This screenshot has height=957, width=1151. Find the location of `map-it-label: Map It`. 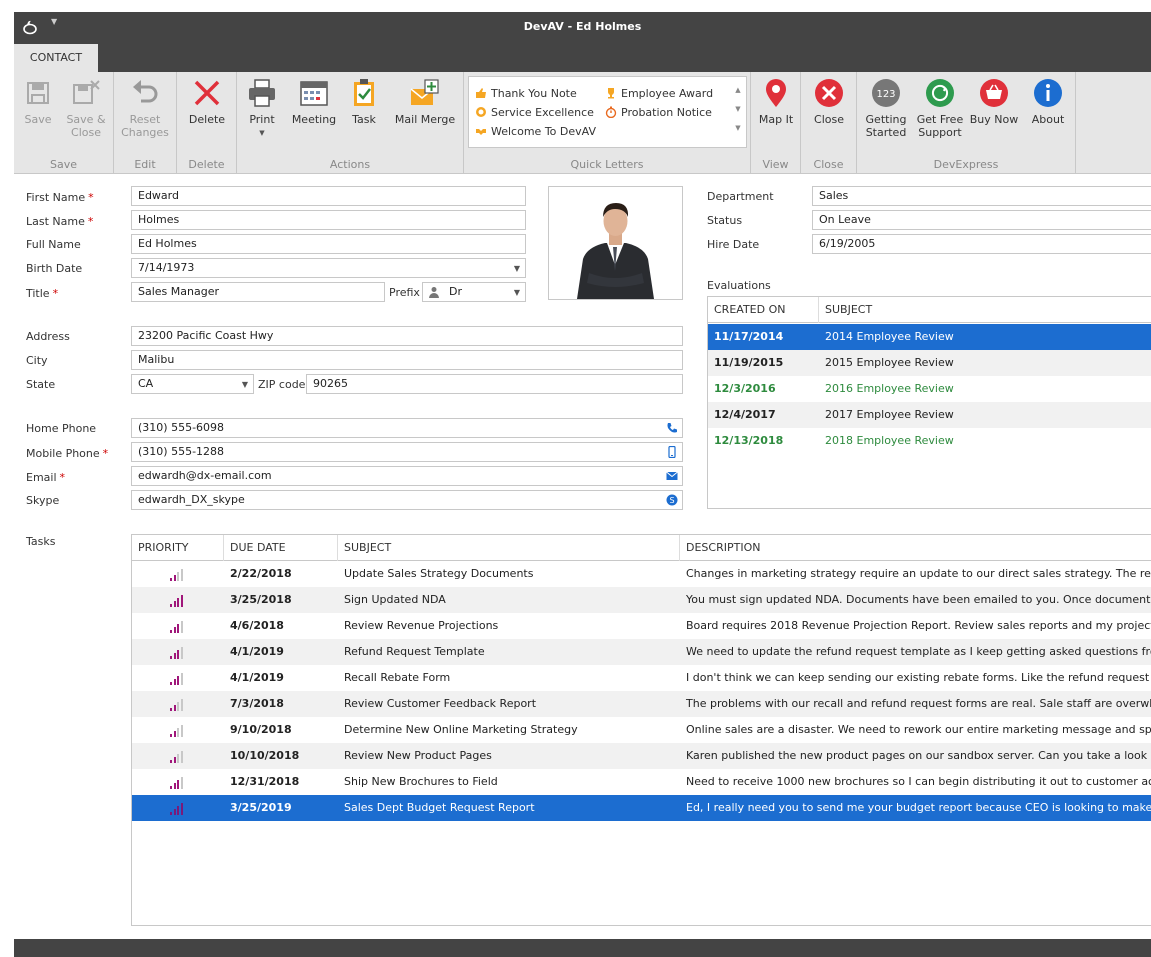

map-it-label: Map It is located at coordinates (776, 119).